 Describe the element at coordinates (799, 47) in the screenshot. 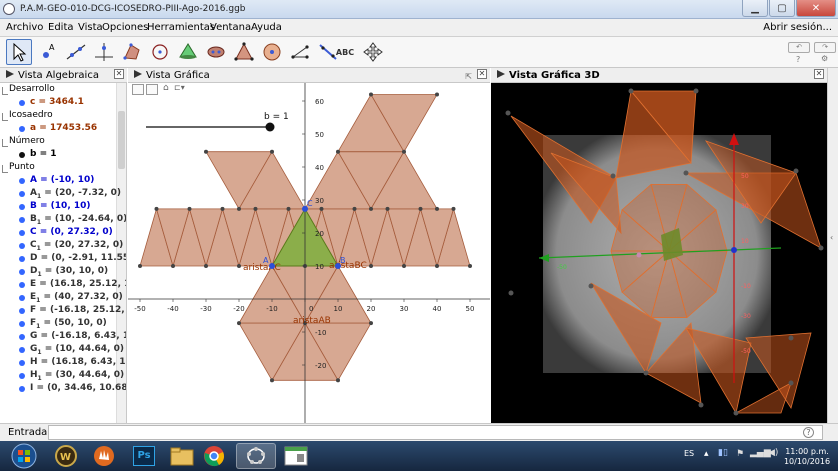

I see `undo-button: ↶` at that location.